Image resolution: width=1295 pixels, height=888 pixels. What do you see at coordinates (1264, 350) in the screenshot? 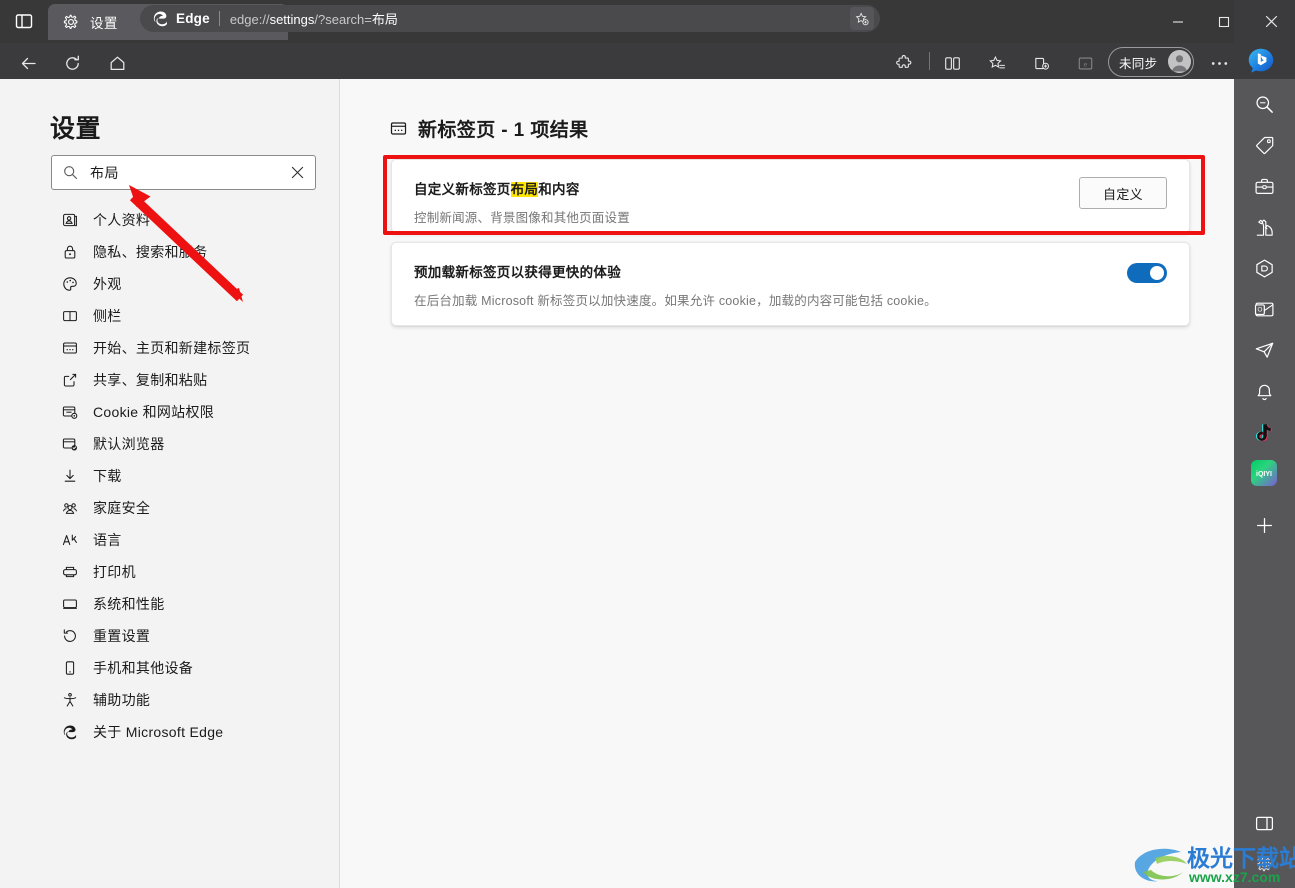
I see `paper-plane-icon` at bounding box center [1264, 350].